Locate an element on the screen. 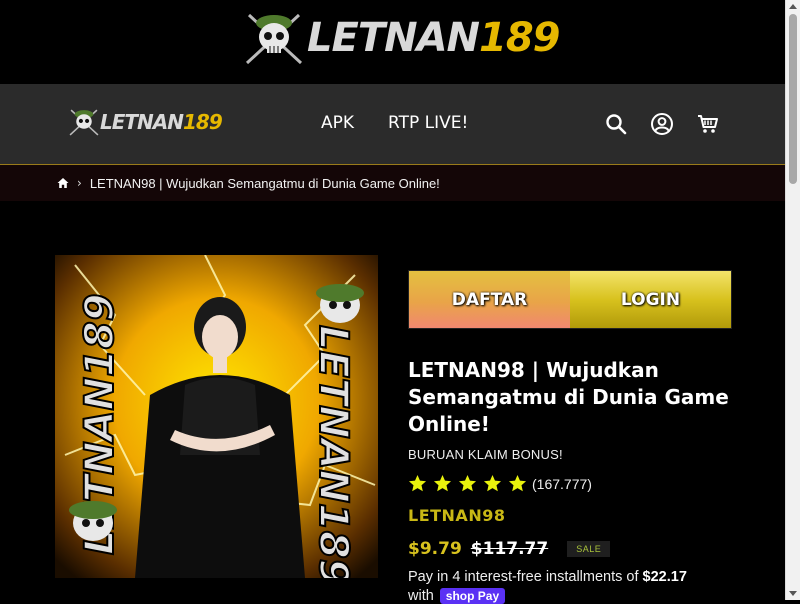 The width and height of the screenshot is (800, 604). installments-amount: $22.17 is located at coordinates (664, 577).